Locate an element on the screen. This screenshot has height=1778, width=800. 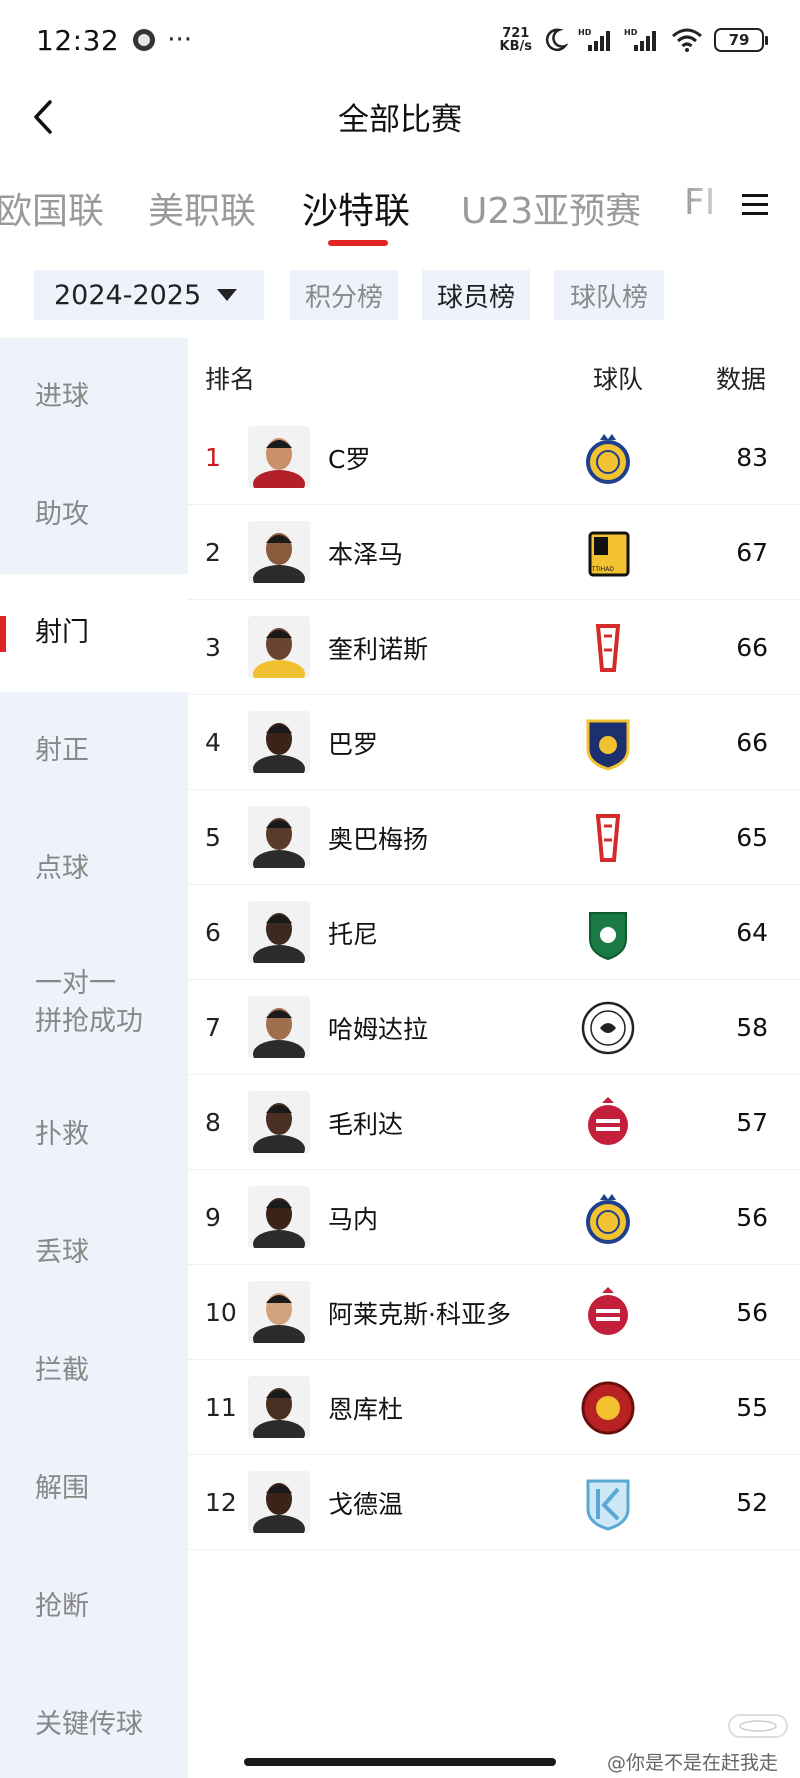
status-icons: 721 KB/s HD HD 79 is located at coordinates (633, 40).